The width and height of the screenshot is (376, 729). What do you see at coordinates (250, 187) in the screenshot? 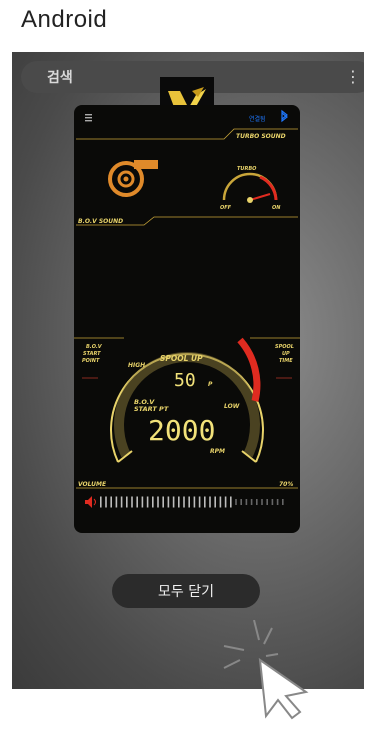
I see `turbo-gauge` at bounding box center [250, 187].